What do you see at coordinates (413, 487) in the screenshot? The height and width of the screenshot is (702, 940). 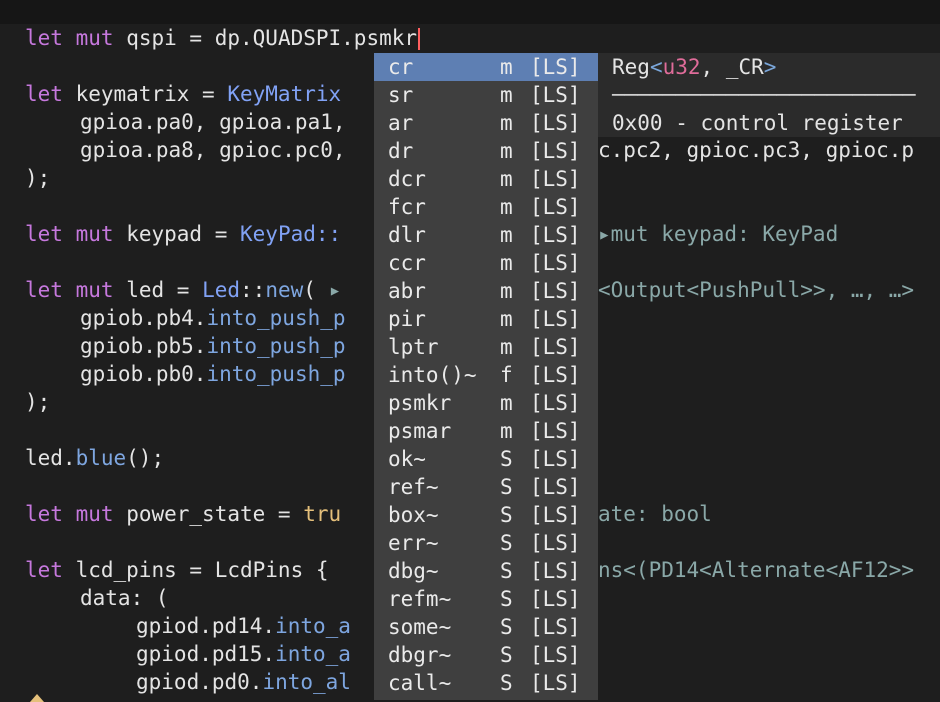 I see `completion-item-label: ref~` at bounding box center [413, 487].